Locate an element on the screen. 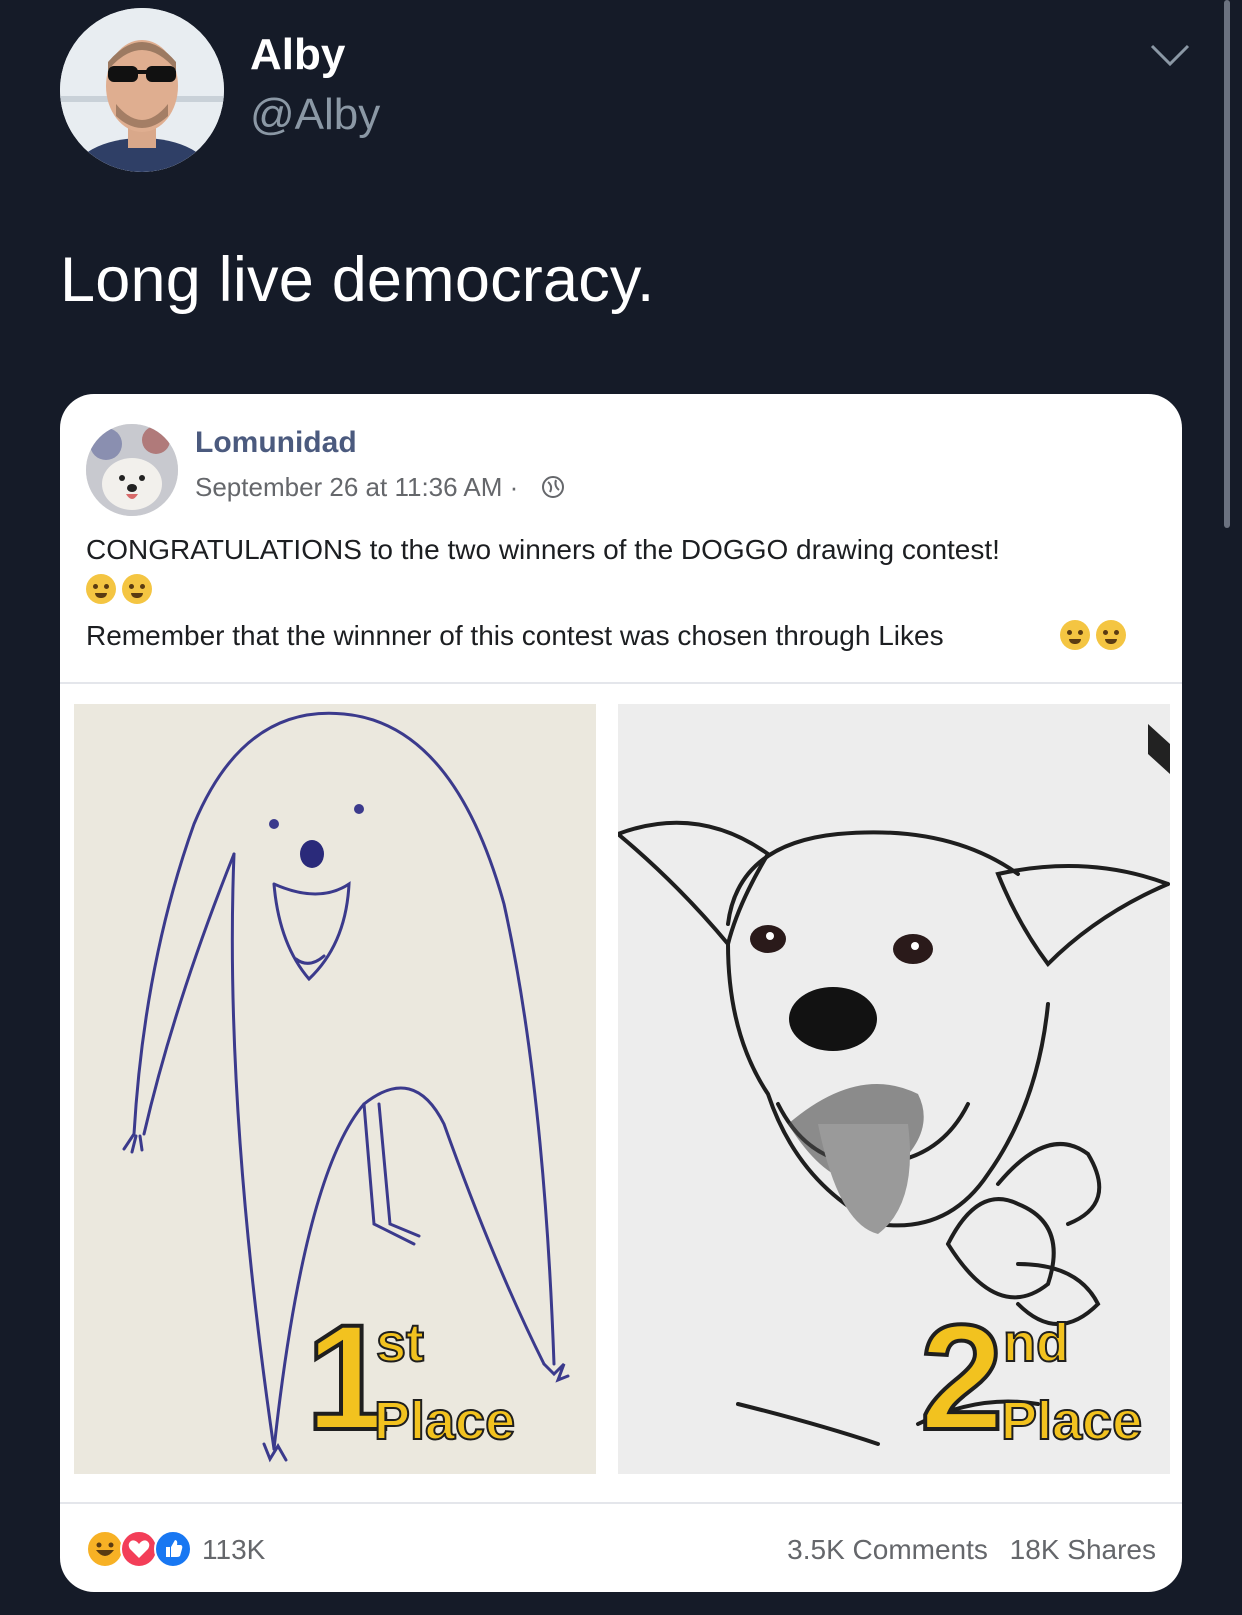 The image size is (1242, 1615). comments-shares: 3.5K Comments 18K Shares is located at coordinates (964, 1550).